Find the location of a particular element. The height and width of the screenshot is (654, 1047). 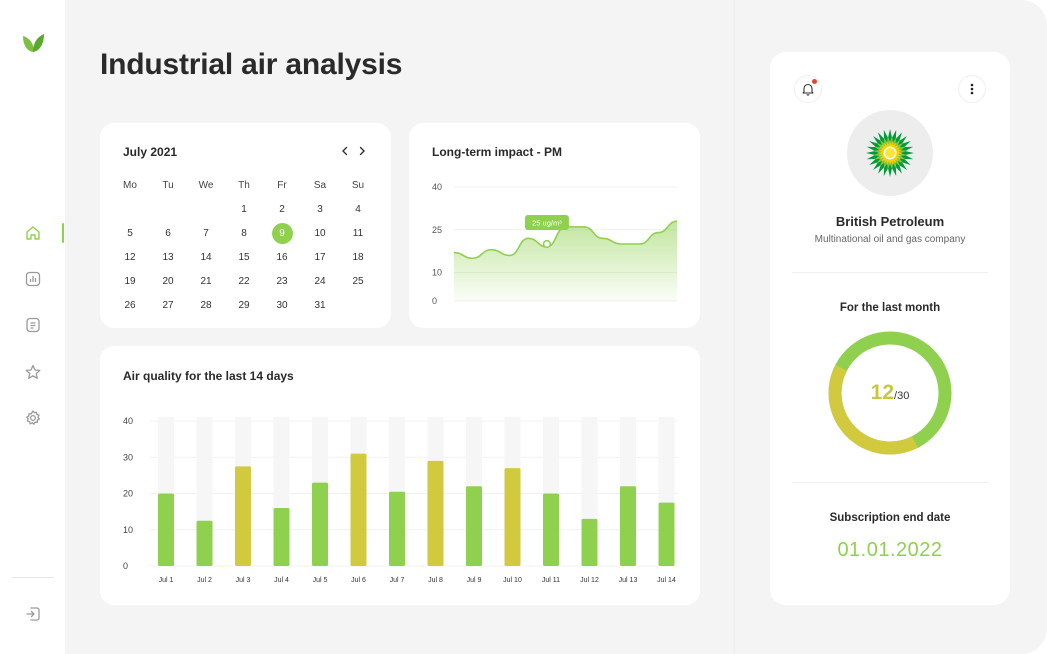

x-tick-label: Jul 6 is located at coordinates (358, 580).